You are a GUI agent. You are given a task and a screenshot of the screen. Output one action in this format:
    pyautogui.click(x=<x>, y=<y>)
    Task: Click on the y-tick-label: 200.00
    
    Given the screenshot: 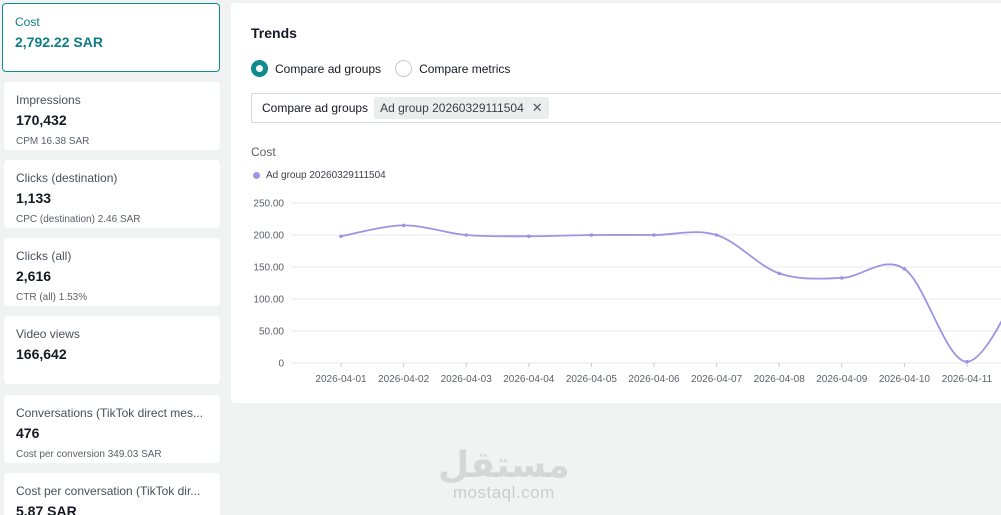 What is the action you would take?
    pyautogui.click(x=268, y=236)
    